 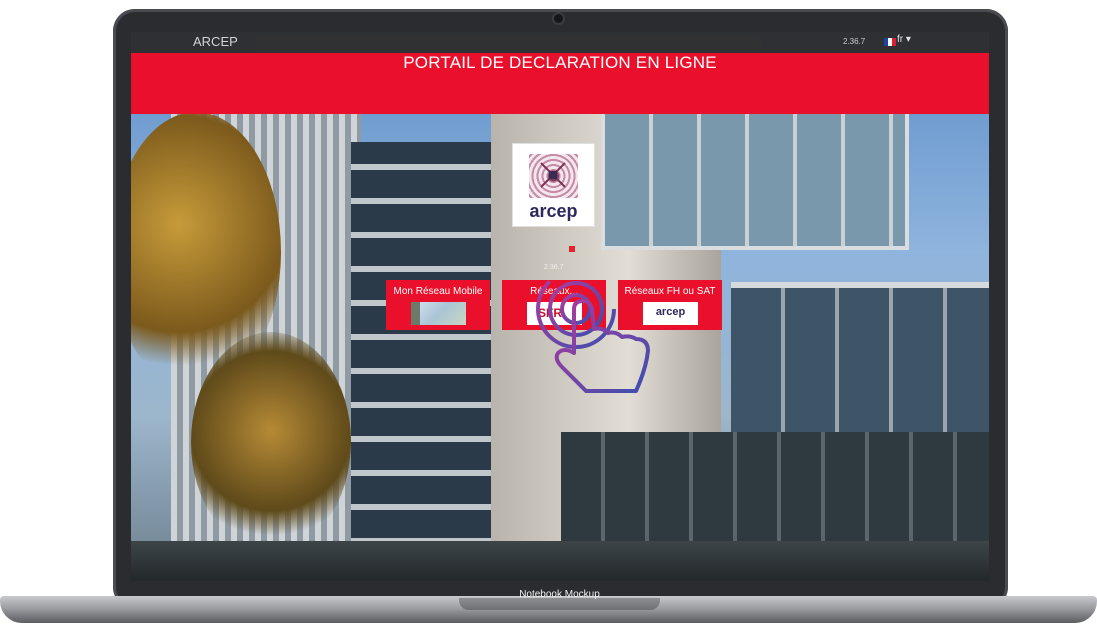 What do you see at coordinates (593, 331) in the screenshot?
I see `tap-hand-icon` at bounding box center [593, 331].